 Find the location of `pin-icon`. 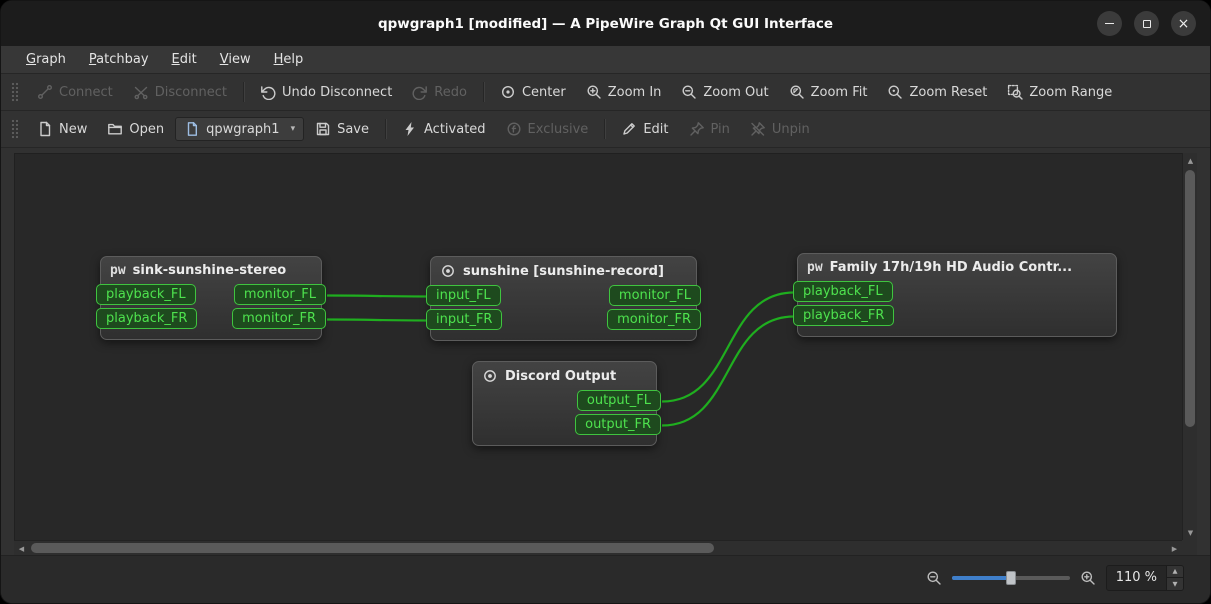

pin-icon is located at coordinates (697, 129).